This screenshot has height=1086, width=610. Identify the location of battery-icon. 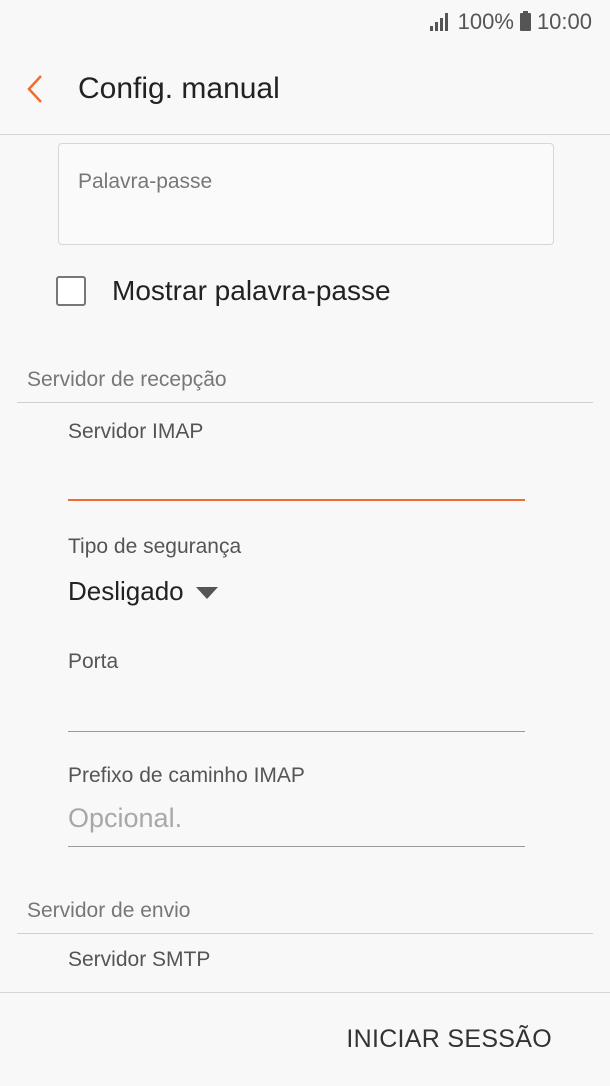
(525, 21).